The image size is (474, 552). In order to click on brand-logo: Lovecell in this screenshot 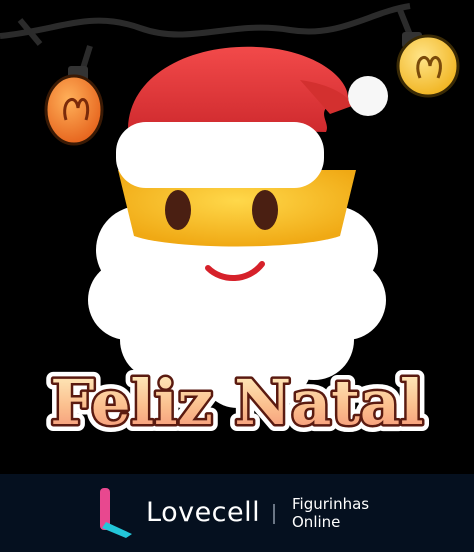, I will do `click(178, 512)`.